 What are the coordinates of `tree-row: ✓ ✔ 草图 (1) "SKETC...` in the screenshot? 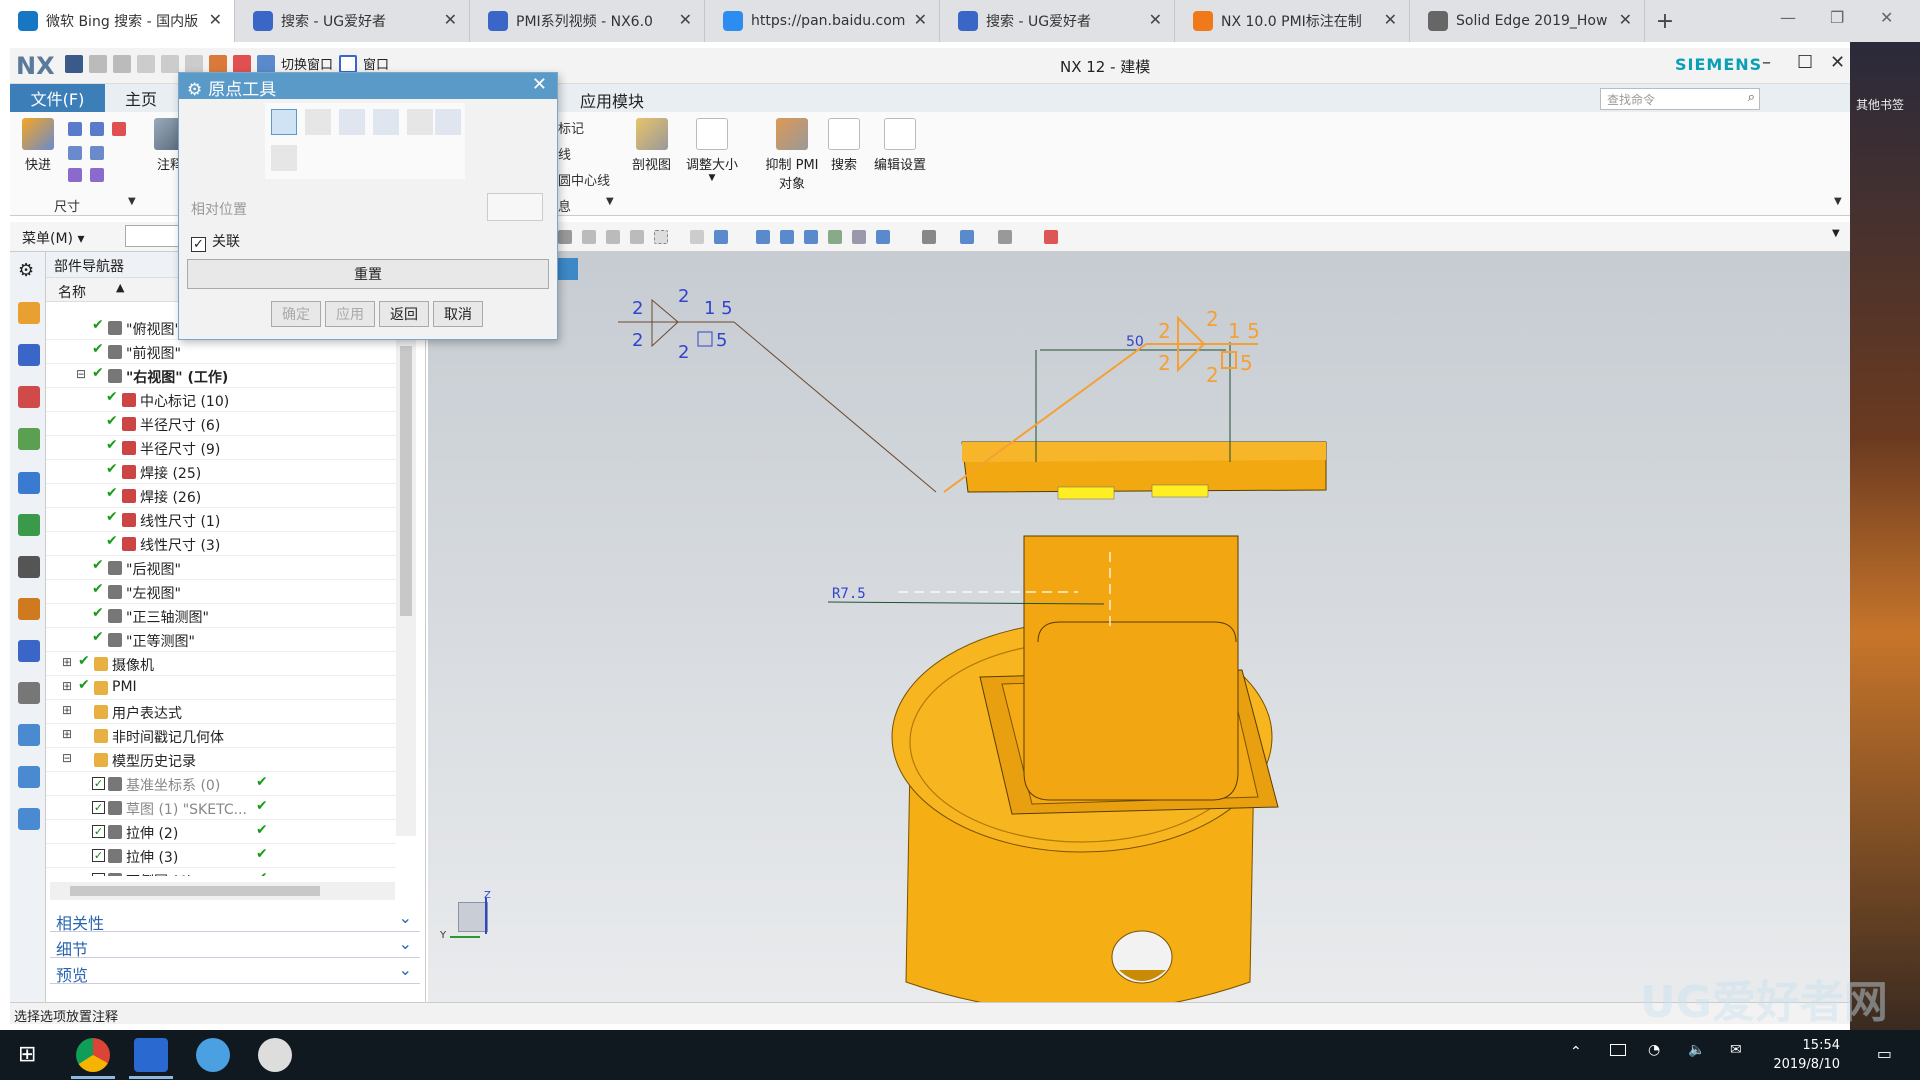 It's located at (221, 808).